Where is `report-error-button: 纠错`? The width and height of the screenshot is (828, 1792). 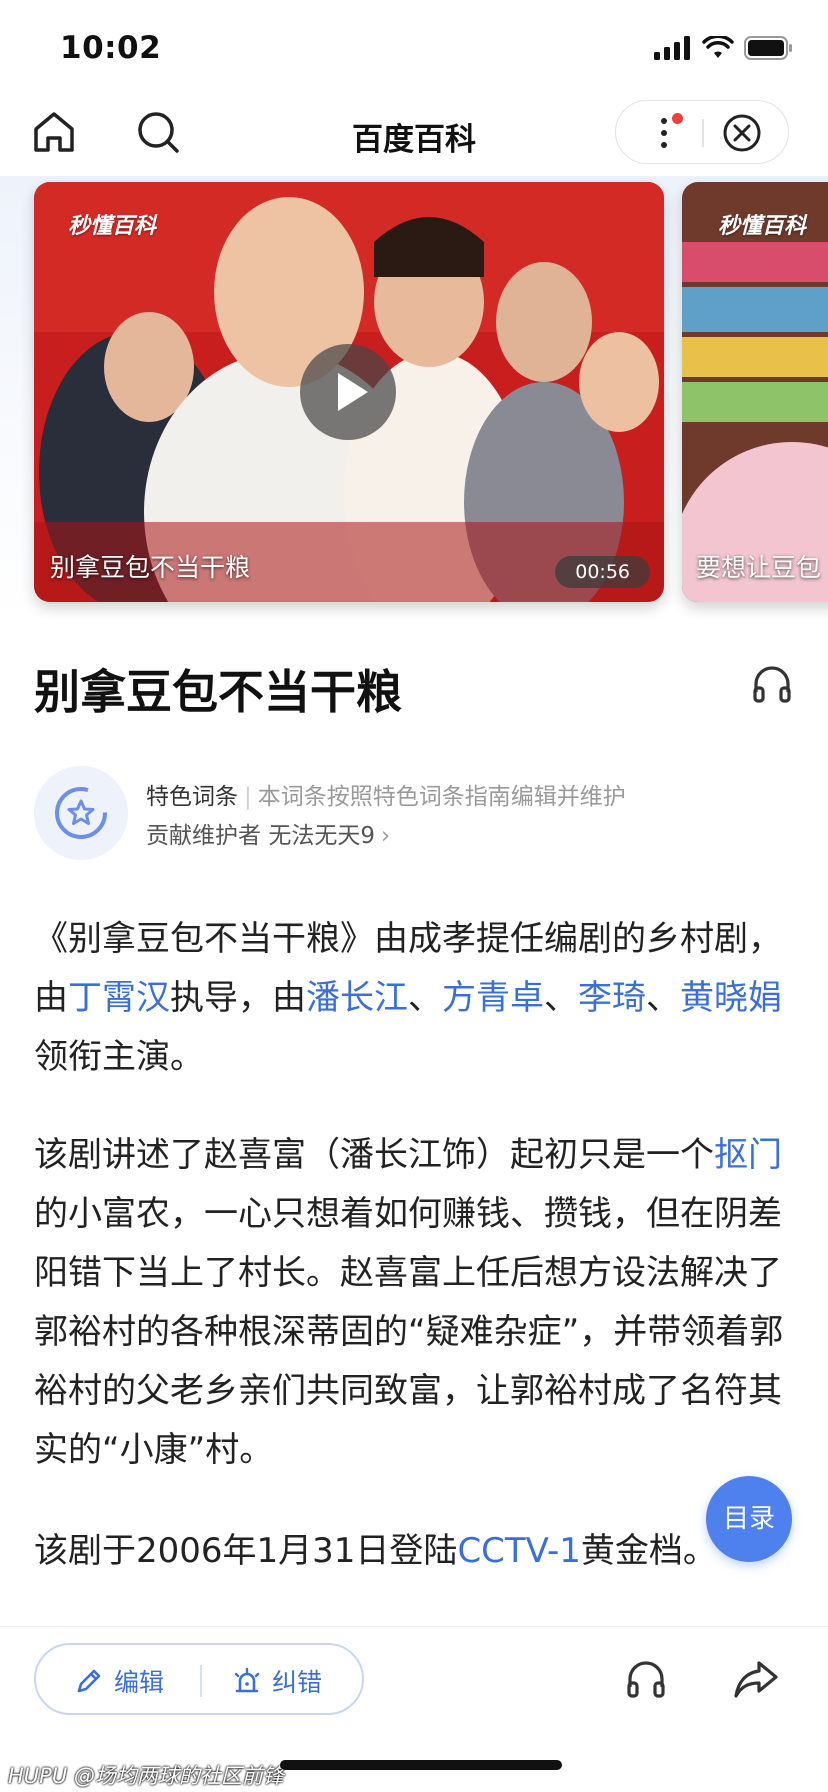
report-error-button: 纠错 is located at coordinates (277, 1681).